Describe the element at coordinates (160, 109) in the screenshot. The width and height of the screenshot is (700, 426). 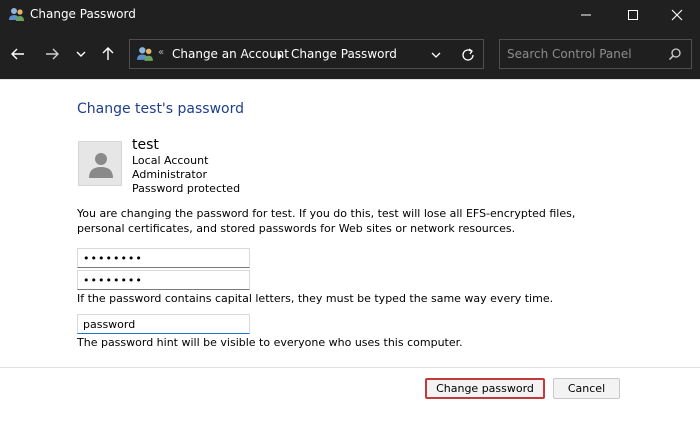
I see `page-title: Change test's password` at that location.